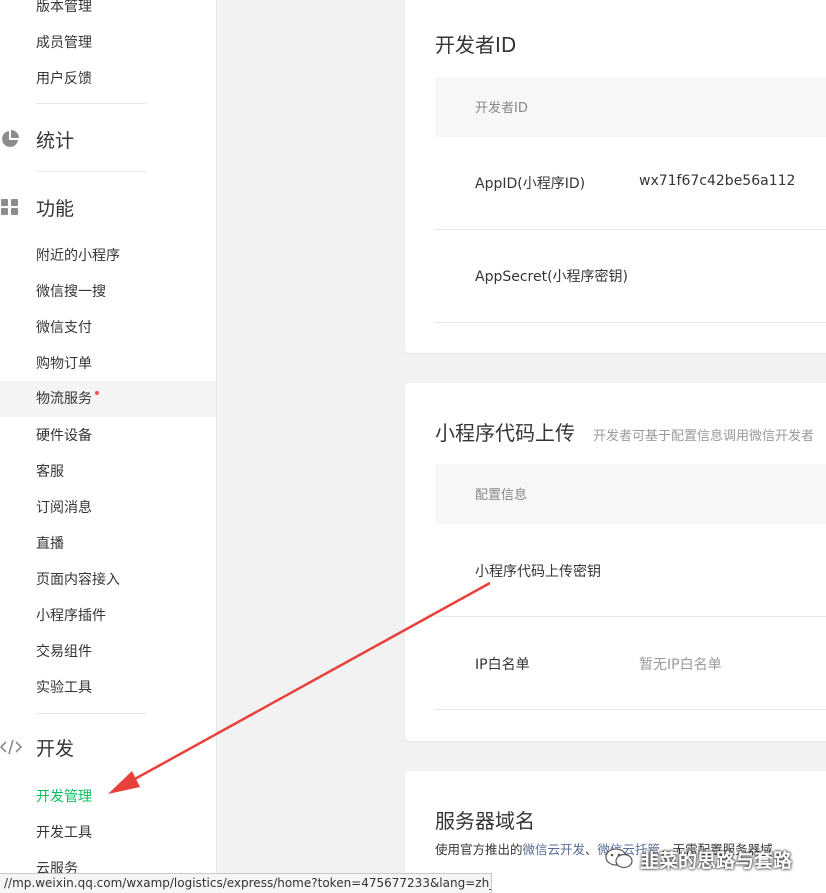 Image resolution: width=826 pixels, height=893 pixels. What do you see at coordinates (71, 616) in the screenshot?
I see `sidebar-item-plugins: 小程序插件` at bounding box center [71, 616].